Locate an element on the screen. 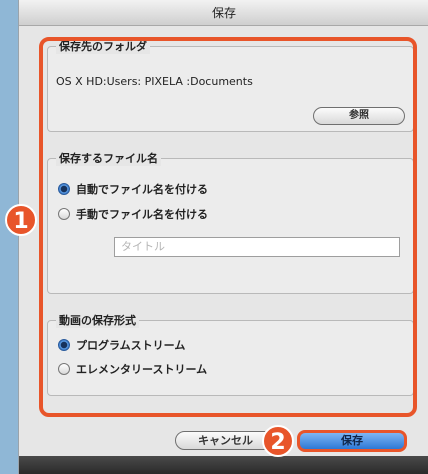 The width and height of the screenshot is (428, 474). dialog-title: 保存 is located at coordinates (223, 13).